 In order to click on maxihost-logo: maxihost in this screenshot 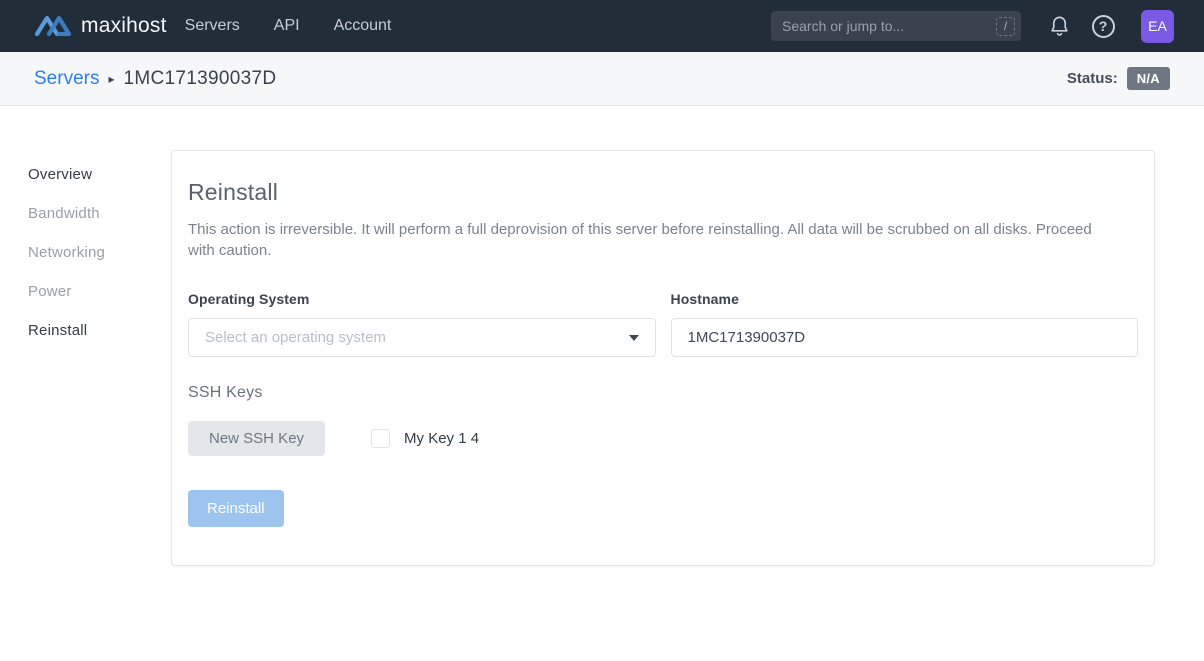, I will do `click(100, 26)`.